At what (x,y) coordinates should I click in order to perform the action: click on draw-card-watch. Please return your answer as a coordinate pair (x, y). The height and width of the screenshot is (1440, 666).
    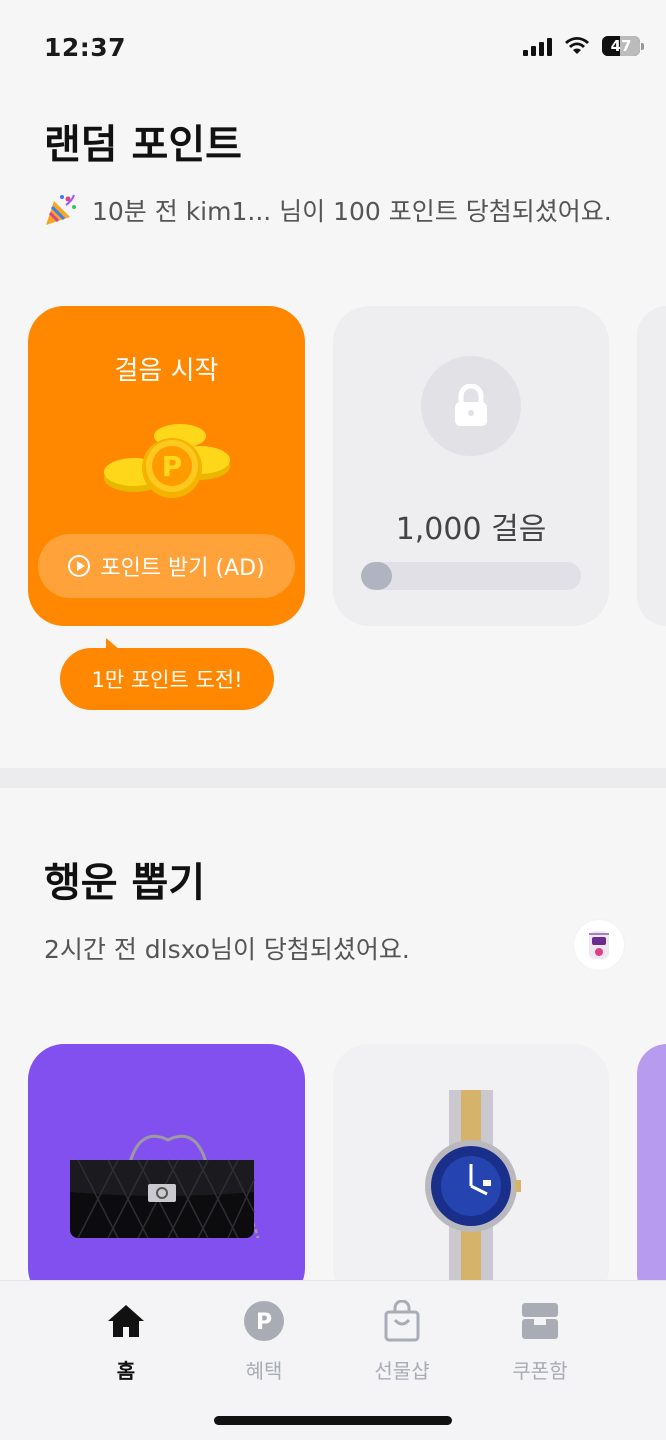
    Looking at the image, I should click on (471, 1174).